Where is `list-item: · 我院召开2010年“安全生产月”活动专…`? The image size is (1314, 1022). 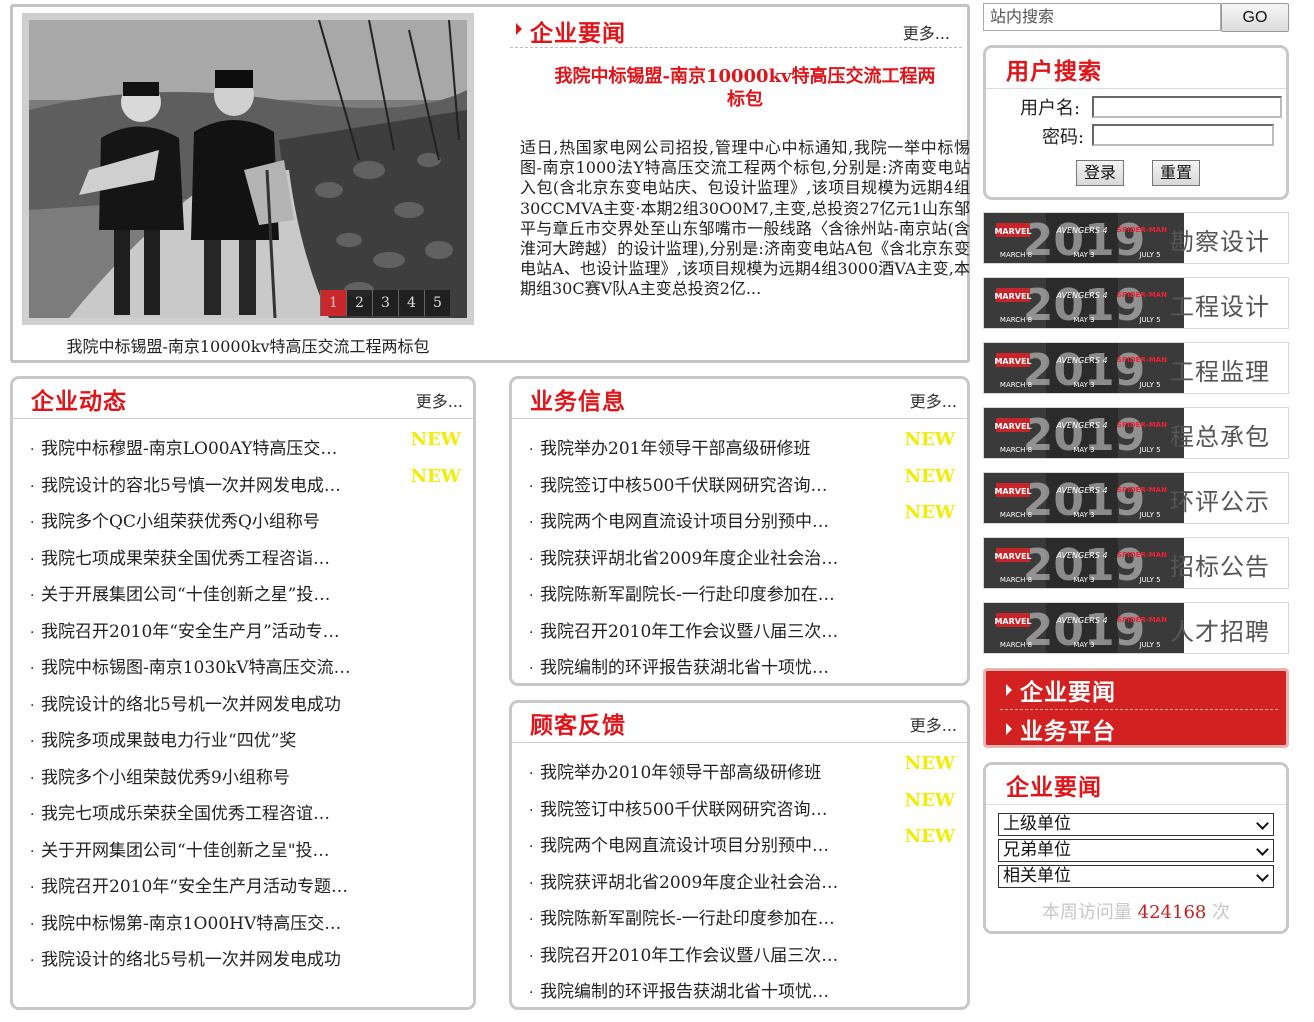
list-item: · 我院召开2010年“安全生产月”活动专… is located at coordinates (245, 635).